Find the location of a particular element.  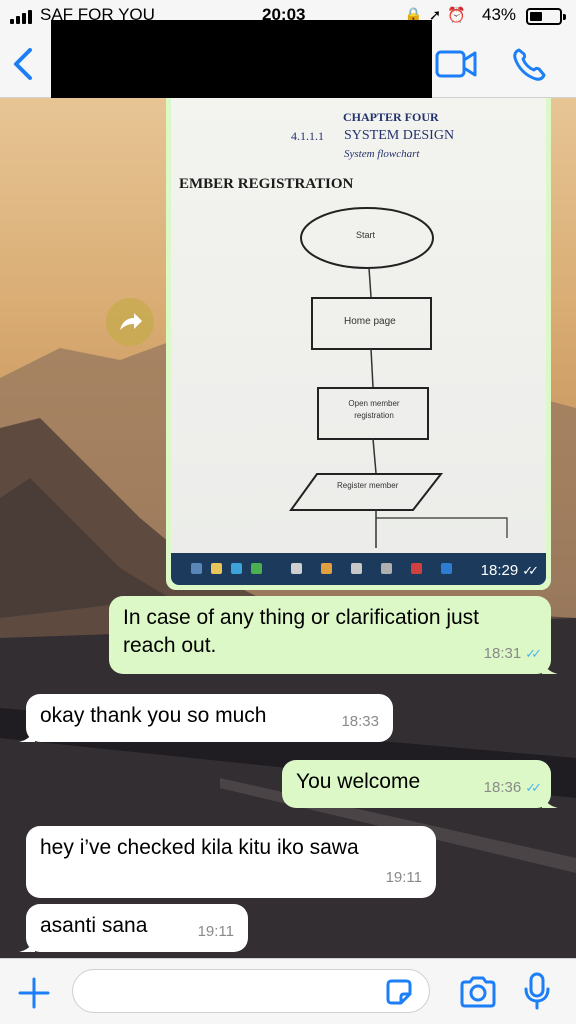

message-incoming: asanti sana 19:11 is located at coordinates (133, 928).